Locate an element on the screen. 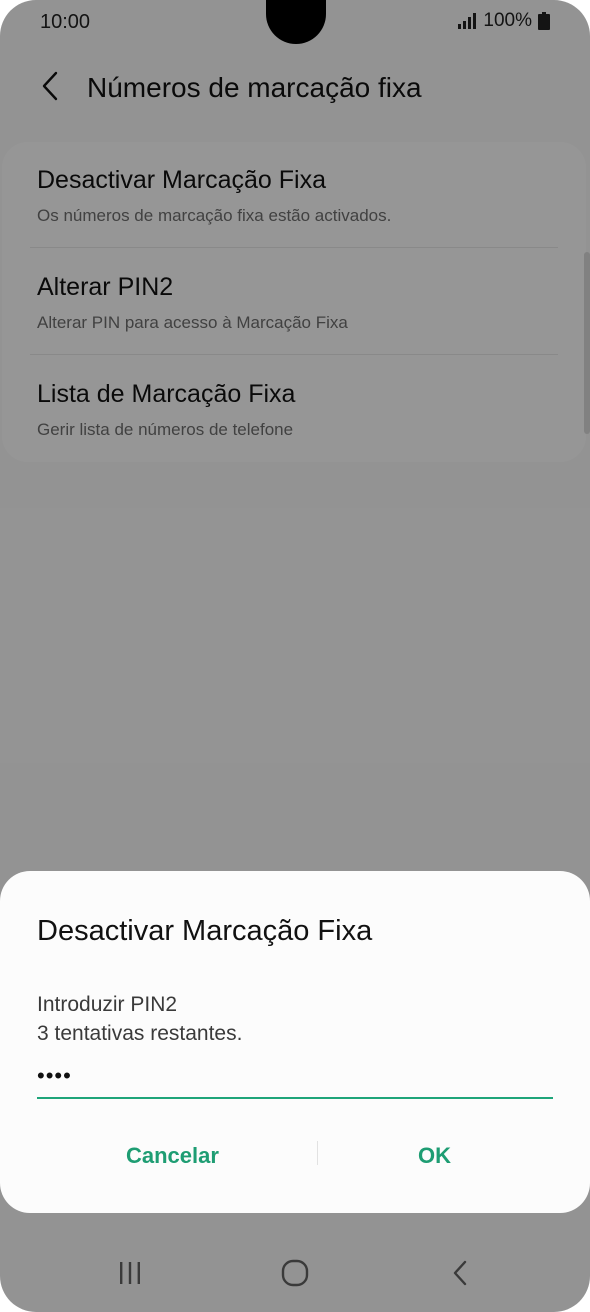  nav-back-button is located at coordinates (460, 1275).